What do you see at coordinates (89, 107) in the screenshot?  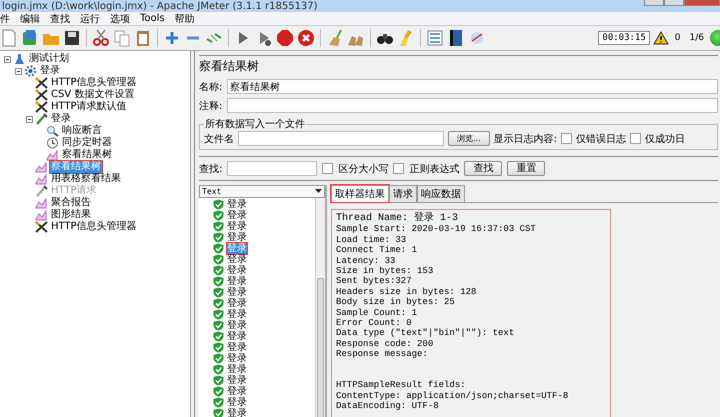 I see `tree-item: HTTP请求默认值` at bounding box center [89, 107].